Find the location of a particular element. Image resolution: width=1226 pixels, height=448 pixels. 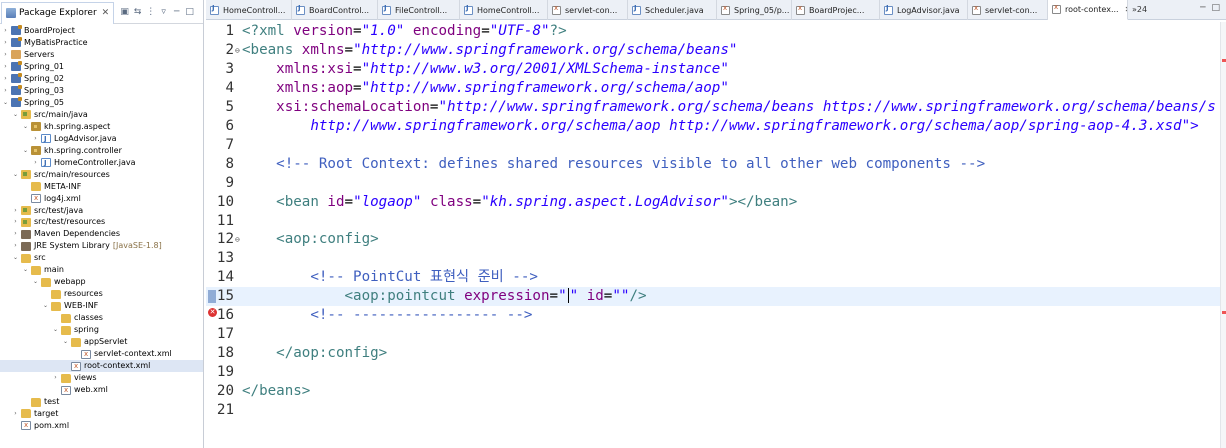

tree-item: › src/test/java is located at coordinates (101, 211).